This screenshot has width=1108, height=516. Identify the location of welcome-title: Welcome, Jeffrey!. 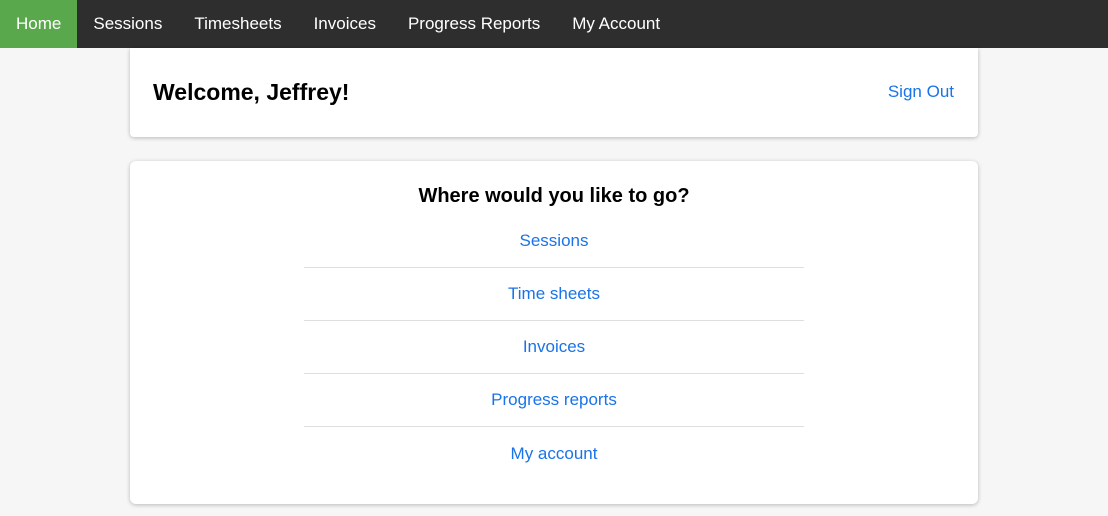
(251, 92).